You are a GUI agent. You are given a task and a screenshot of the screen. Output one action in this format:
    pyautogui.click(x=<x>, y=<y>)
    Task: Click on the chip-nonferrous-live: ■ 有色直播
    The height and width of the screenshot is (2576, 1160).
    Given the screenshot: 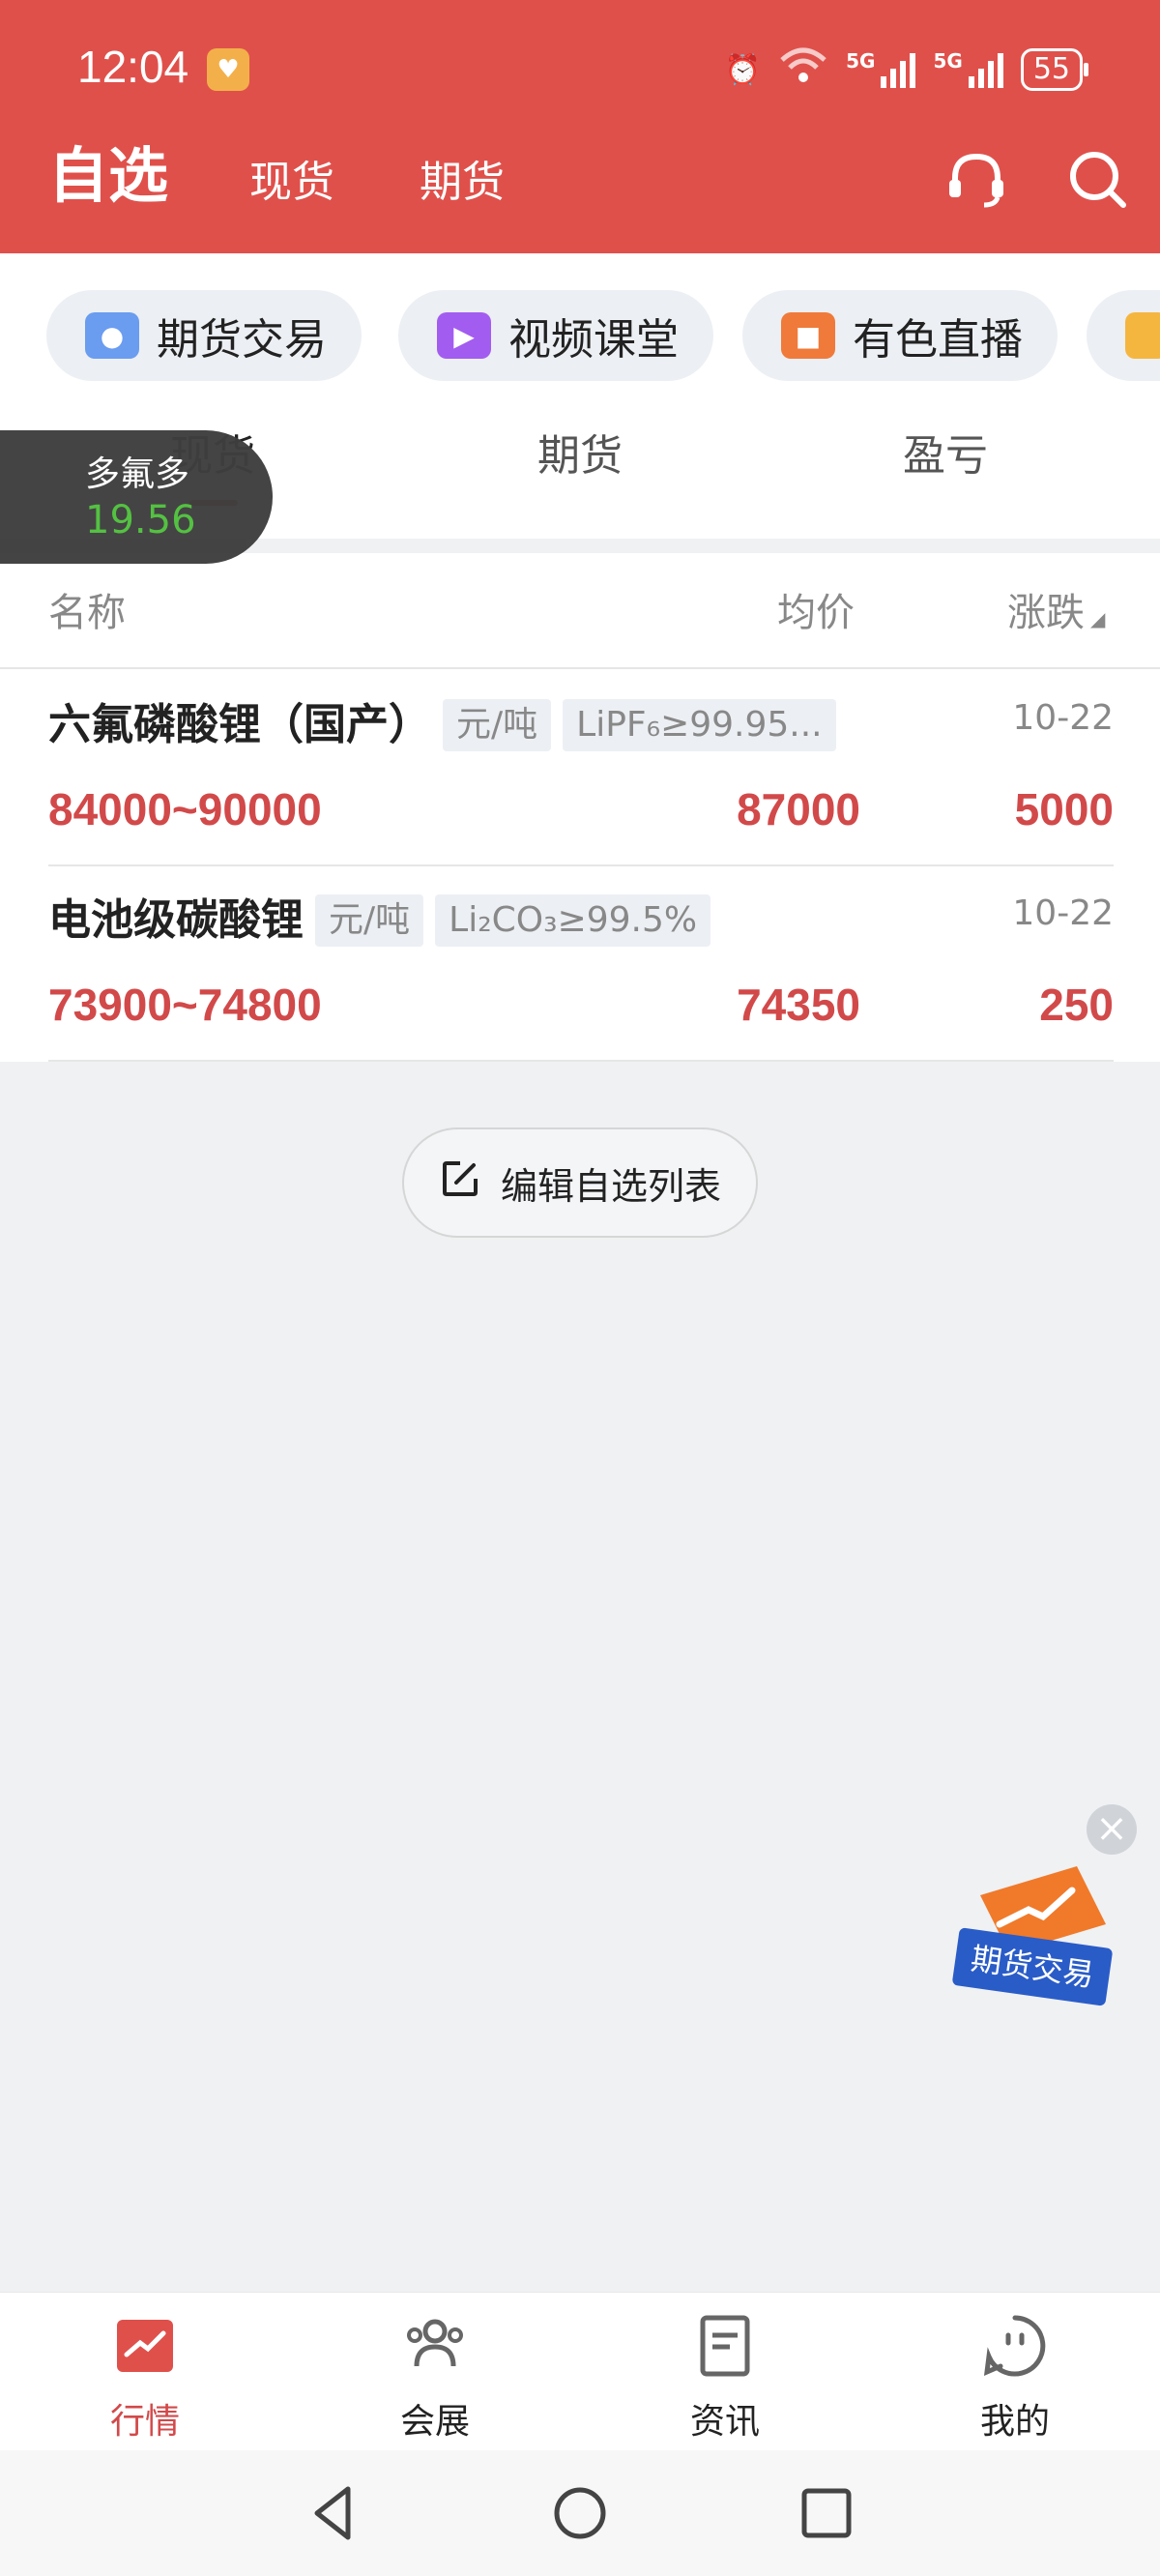 What is the action you would take?
    pyautogui.click(x=900, y=335)
    